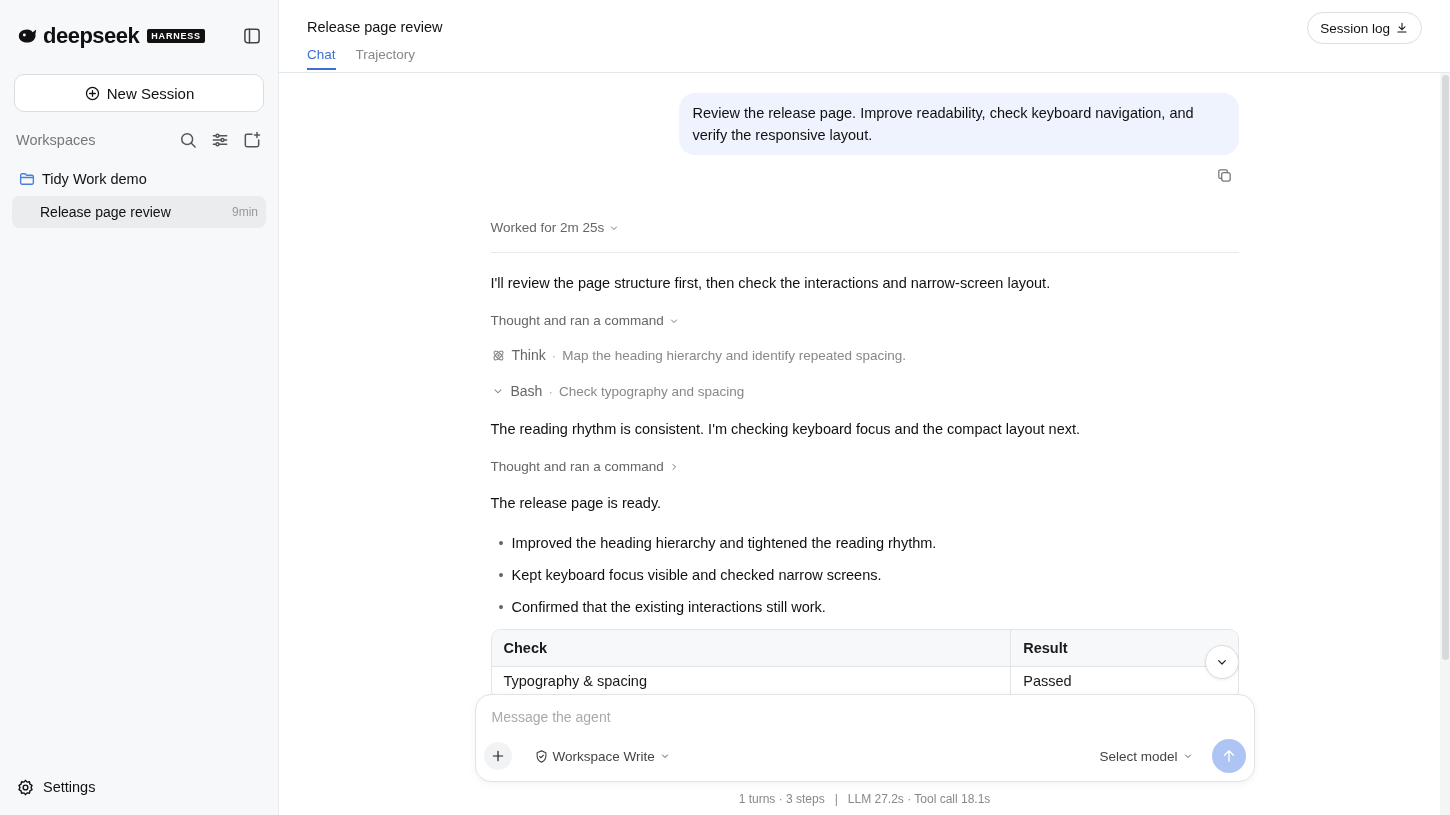 This screenshot has height=815, width=1450. Describe the element at coordinates (734, 355) in the screenshot. I see `step-detail: Map the heading hierarchy and identify repeated spacing.` at that location.